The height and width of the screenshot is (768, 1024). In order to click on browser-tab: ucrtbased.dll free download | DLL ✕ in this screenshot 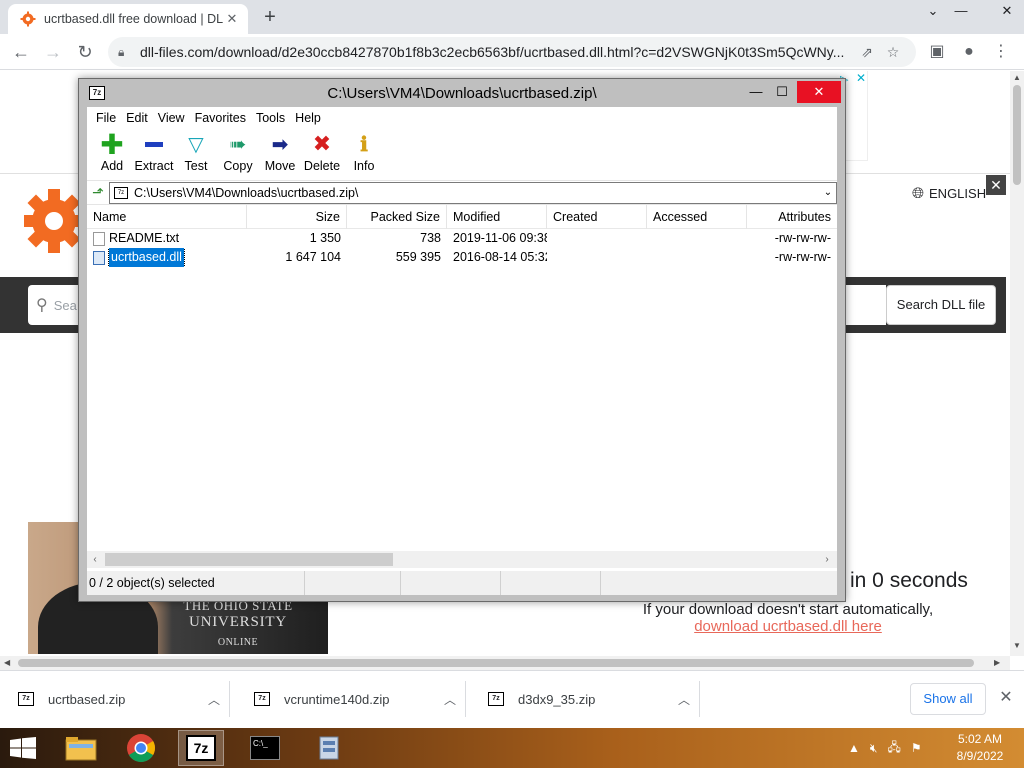, I will do `click(128, 19)`.